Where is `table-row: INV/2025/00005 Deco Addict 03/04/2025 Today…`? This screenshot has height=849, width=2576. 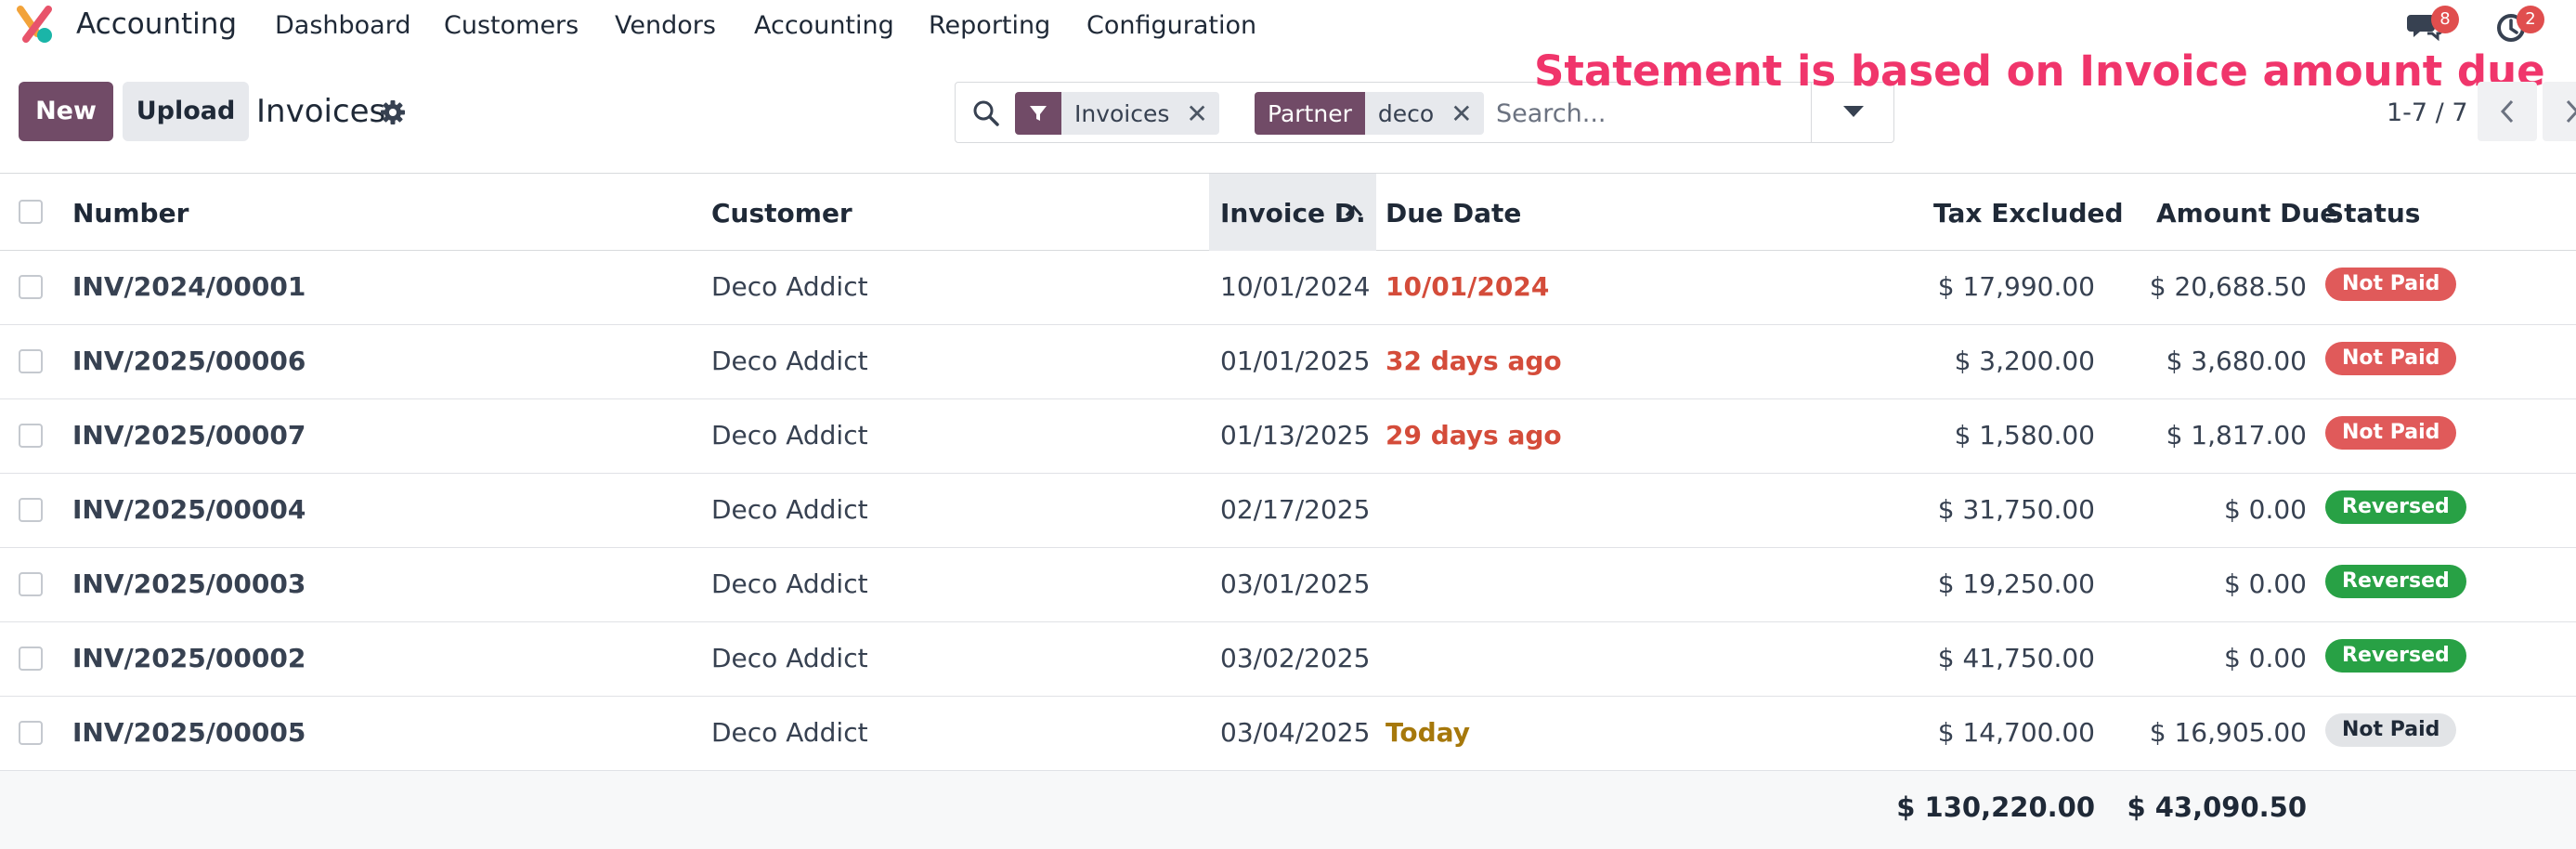 table-row: INV/2025/00005 Deco Addict 03/04/2025 Today… is located at coordinates (1288, 734).